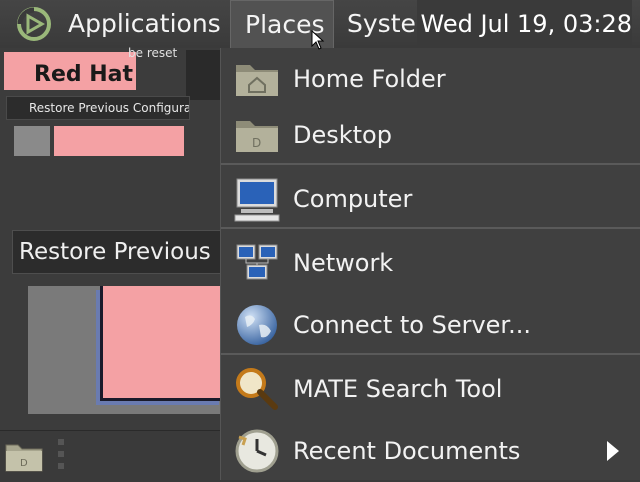 The height and width of the screenshot is (482, 640). What do you see at coordinates (407, 451) in the screenshot?
I see `menu-item-label: Recent Documents` at bounding box center [407, 451].